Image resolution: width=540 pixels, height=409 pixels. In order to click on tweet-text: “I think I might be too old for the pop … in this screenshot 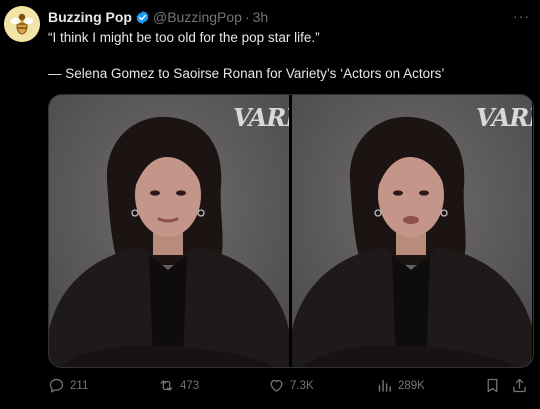, I will do `click(283, 56)`.